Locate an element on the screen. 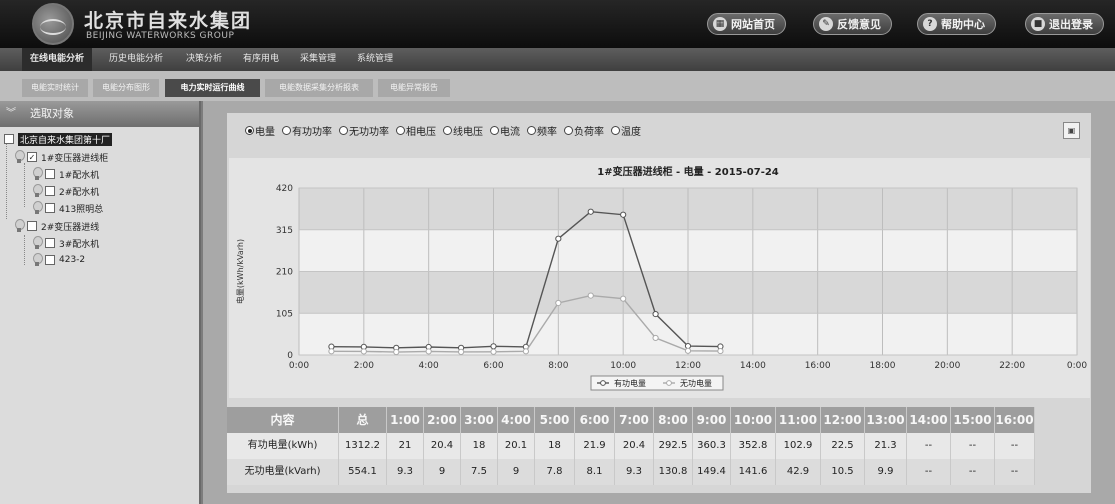  x-tick-label: 10:00 is located at coordinates (623, 366).